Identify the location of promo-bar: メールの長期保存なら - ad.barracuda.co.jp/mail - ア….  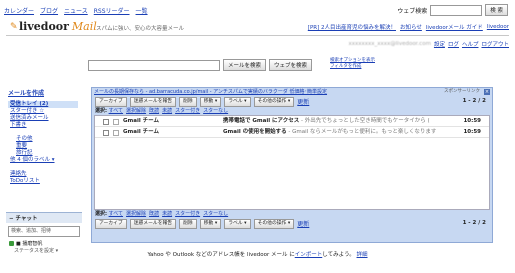
(292, 92).